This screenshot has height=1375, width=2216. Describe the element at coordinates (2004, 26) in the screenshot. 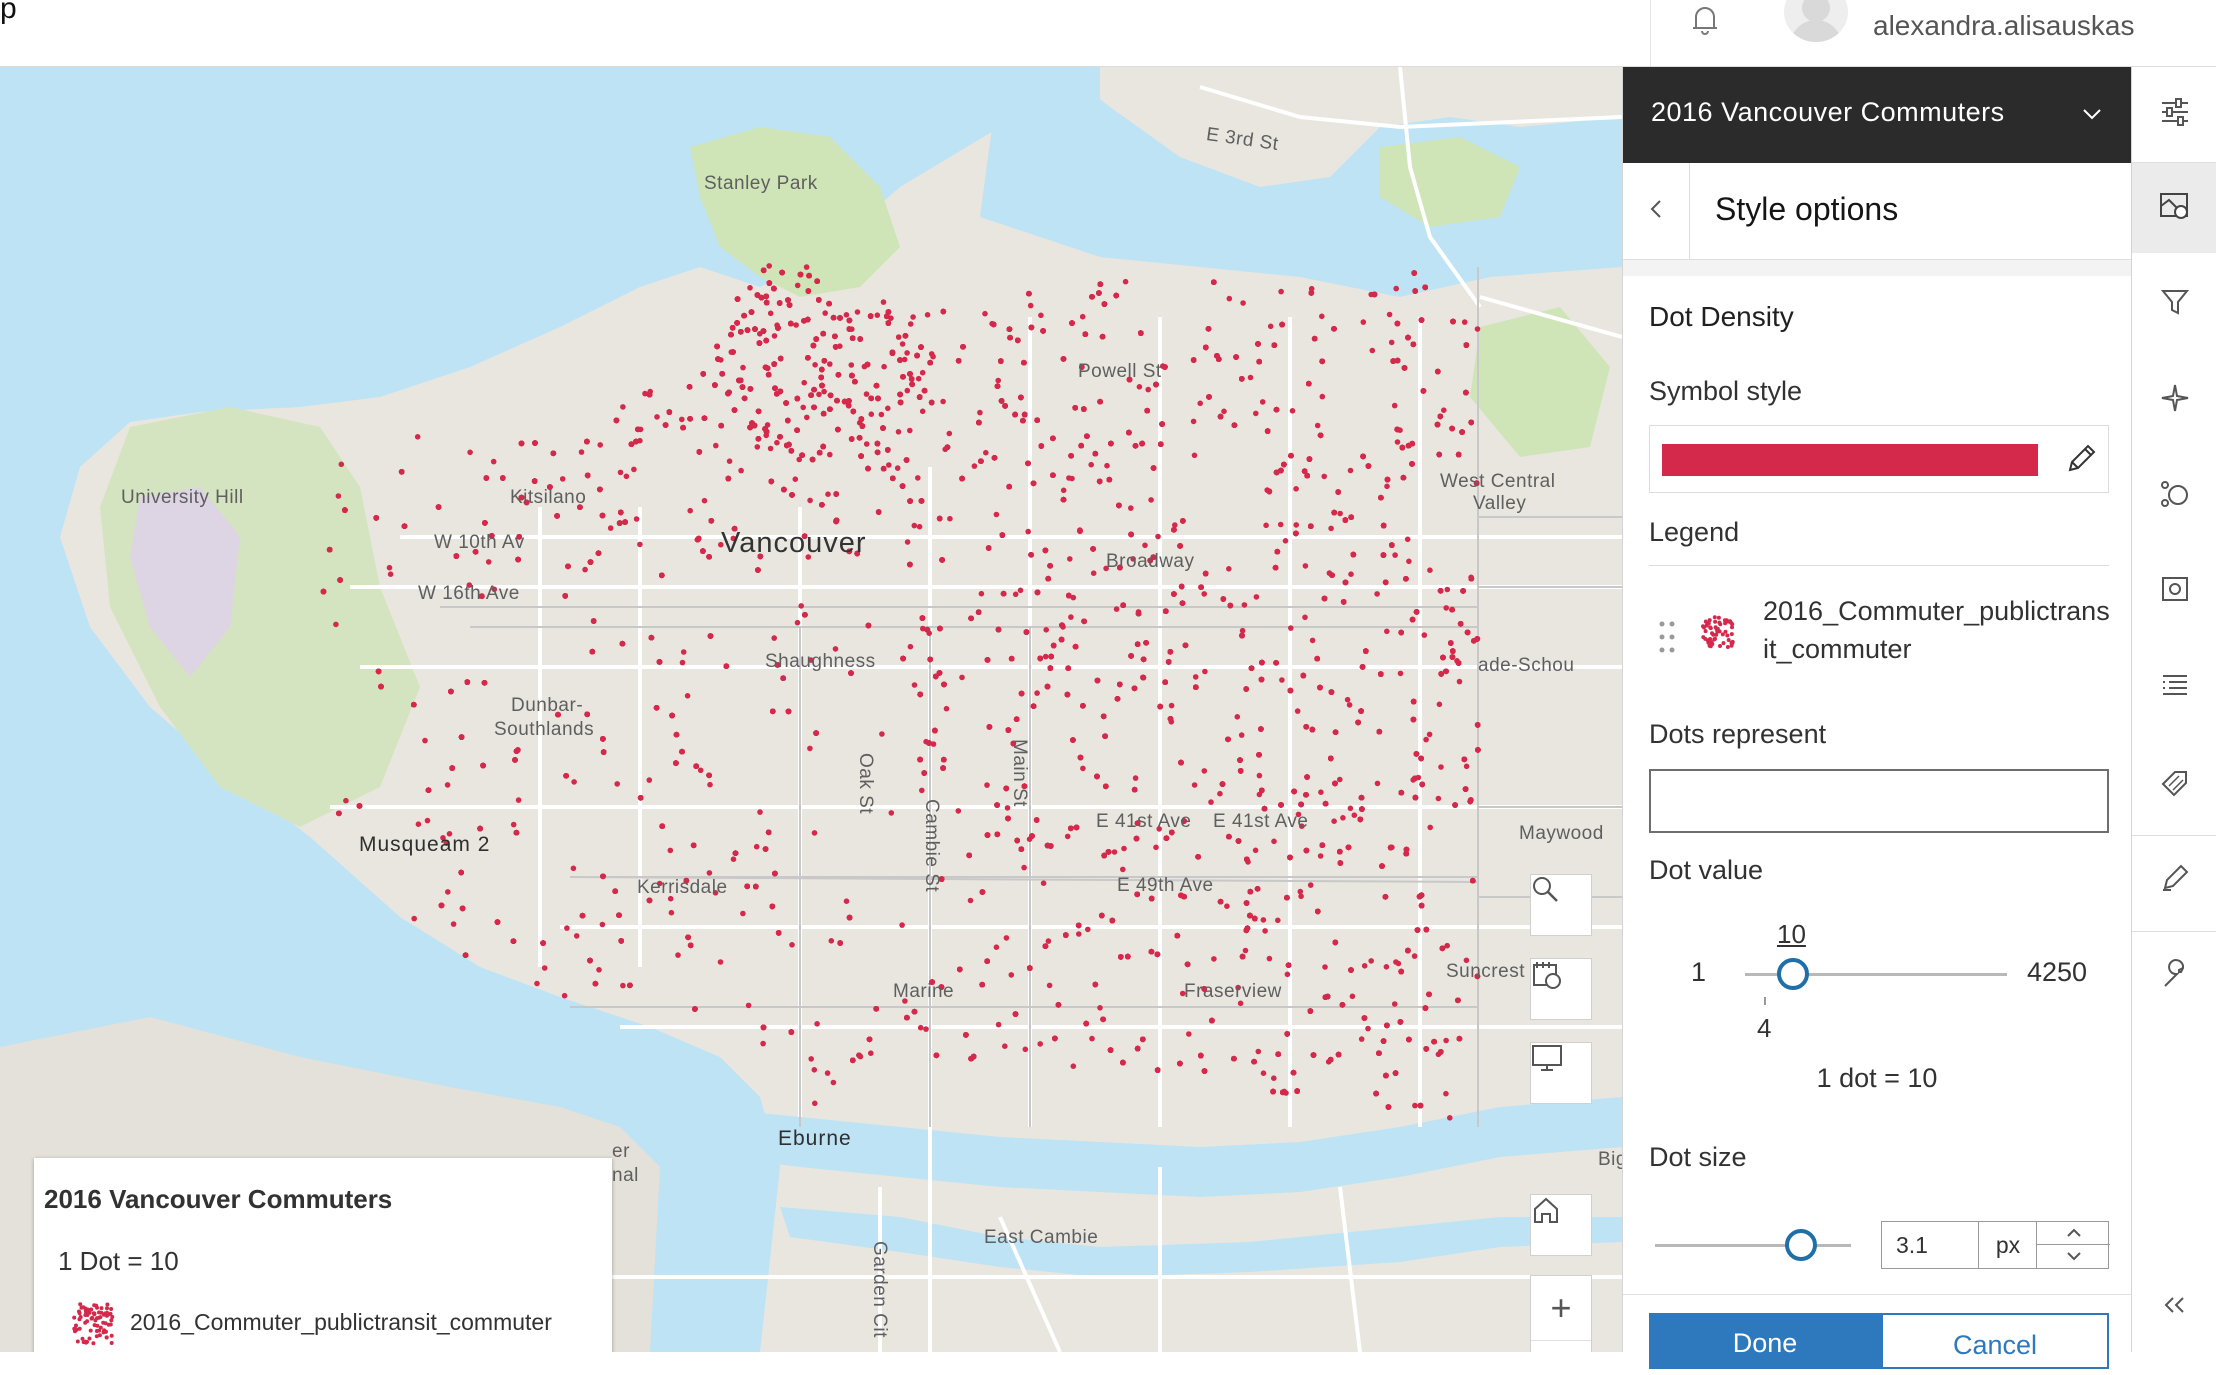

I see `username: alexandra.alisauskas` at that location.